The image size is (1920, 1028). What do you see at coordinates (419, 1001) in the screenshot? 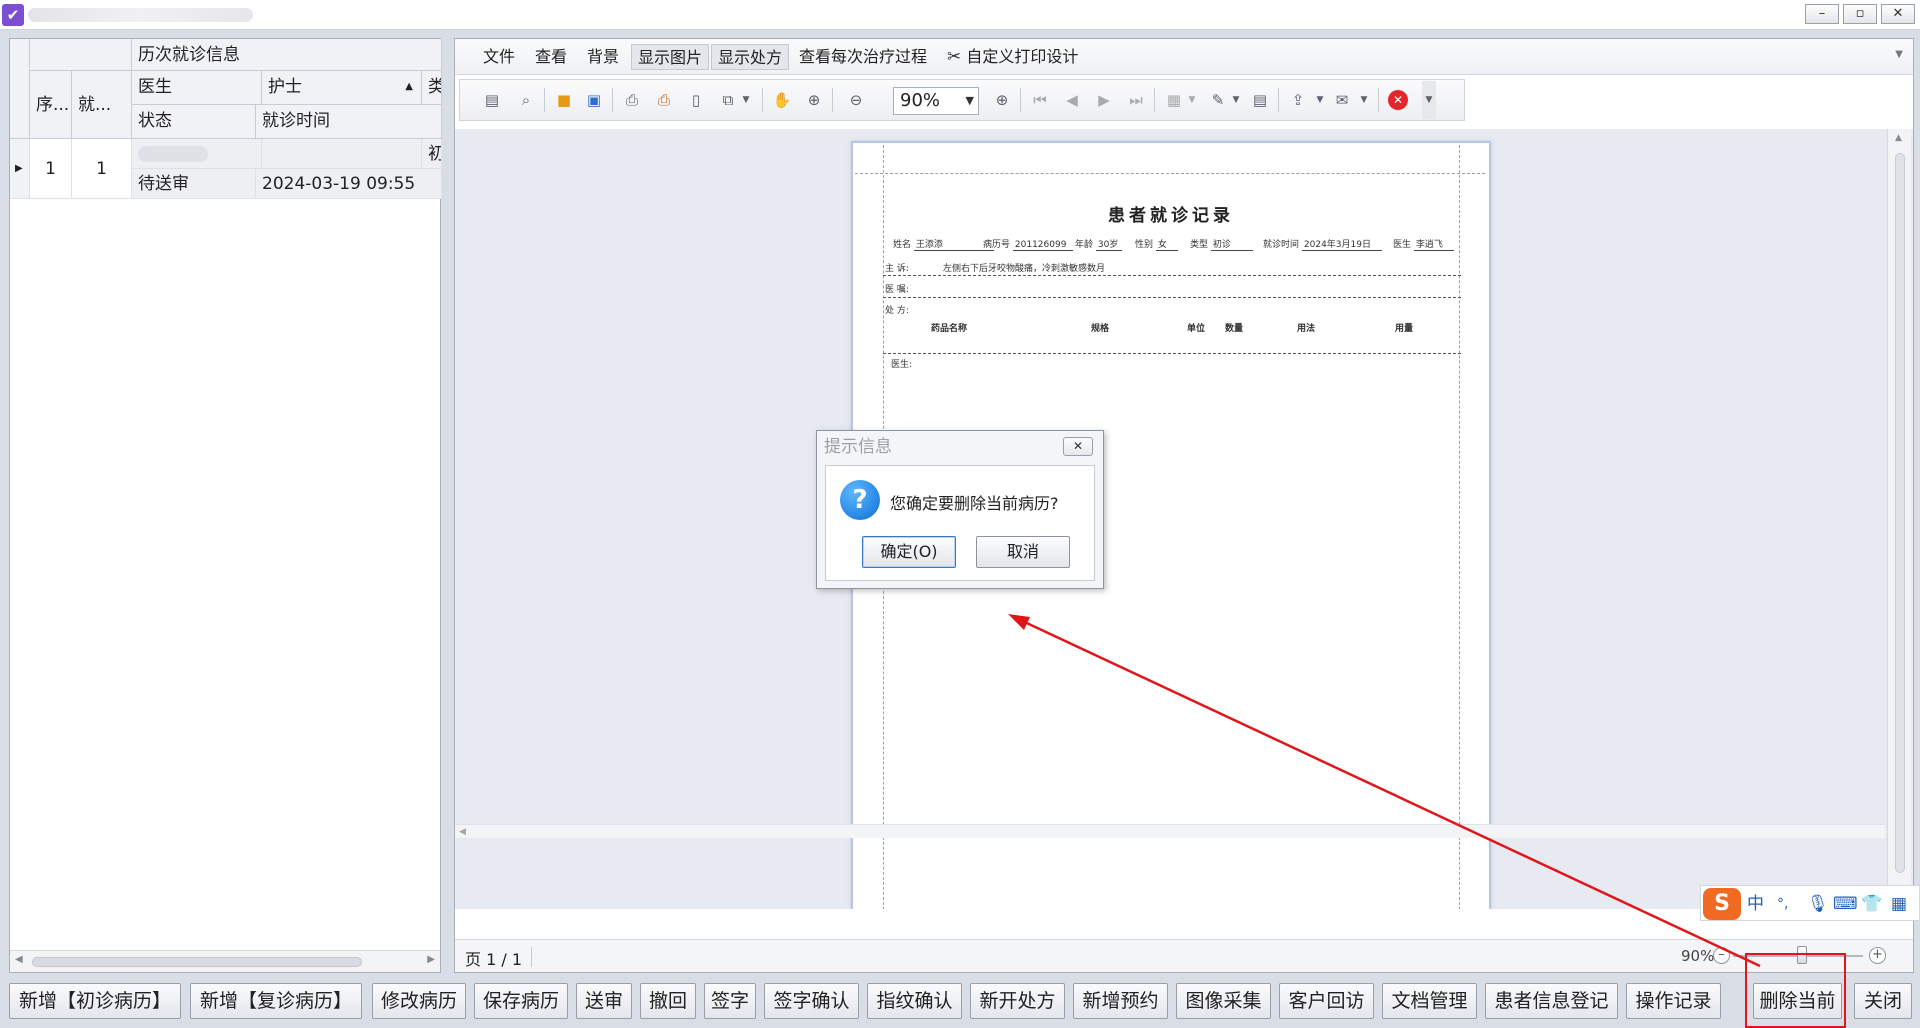
I see `edit-record-button: 修改病历` at bounding box center [419, 1001].